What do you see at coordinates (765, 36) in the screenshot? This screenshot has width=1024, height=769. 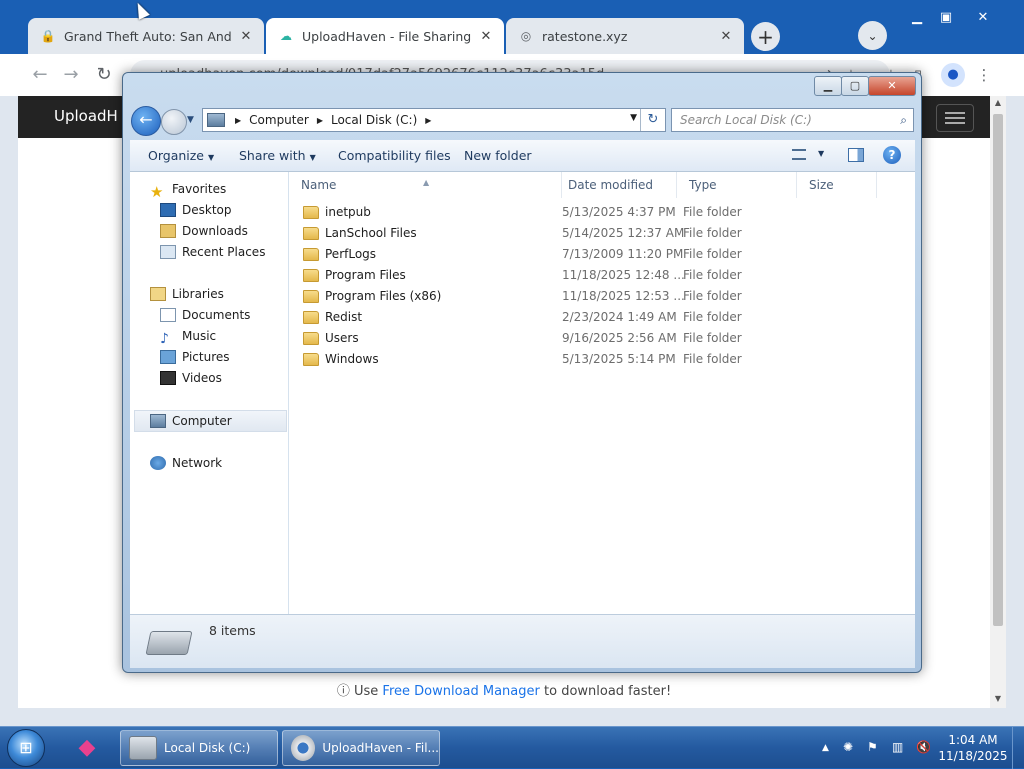 I see `new-tab-button: +` at bounding box center [765, 36].